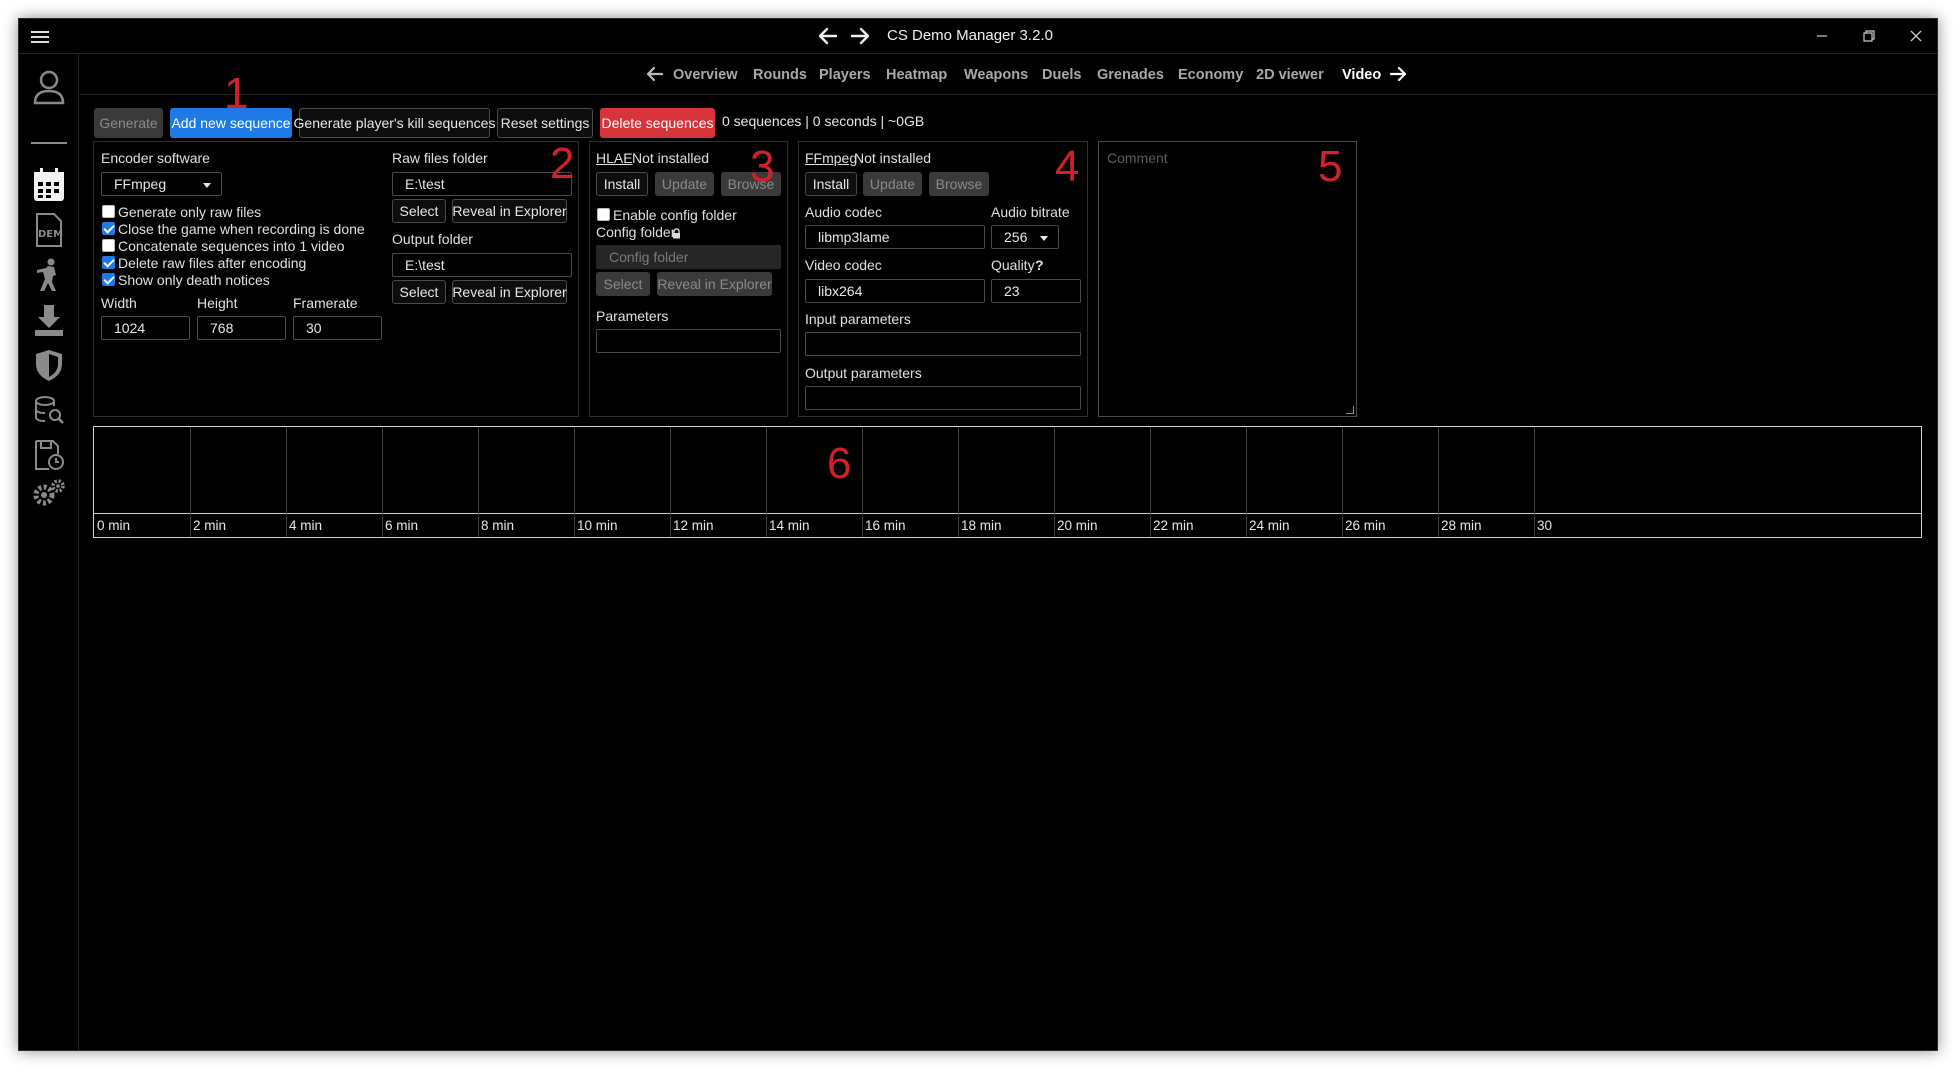  I want to click on output-folder-select-button: Select, so click(419, 292).